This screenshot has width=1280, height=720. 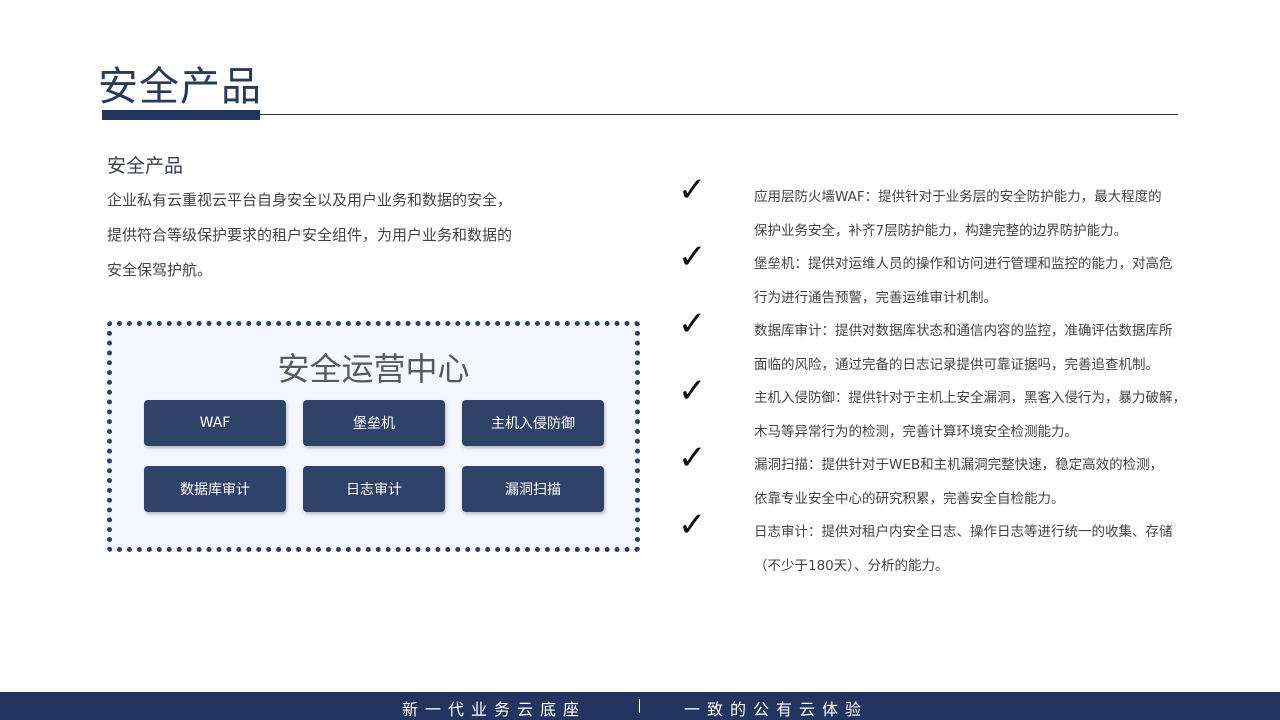 What do you see at coordinates (494, 709) in the screenshot?
I see `footer-slogan-left: 新一代业务云底座` at bounding box center [494, 709].